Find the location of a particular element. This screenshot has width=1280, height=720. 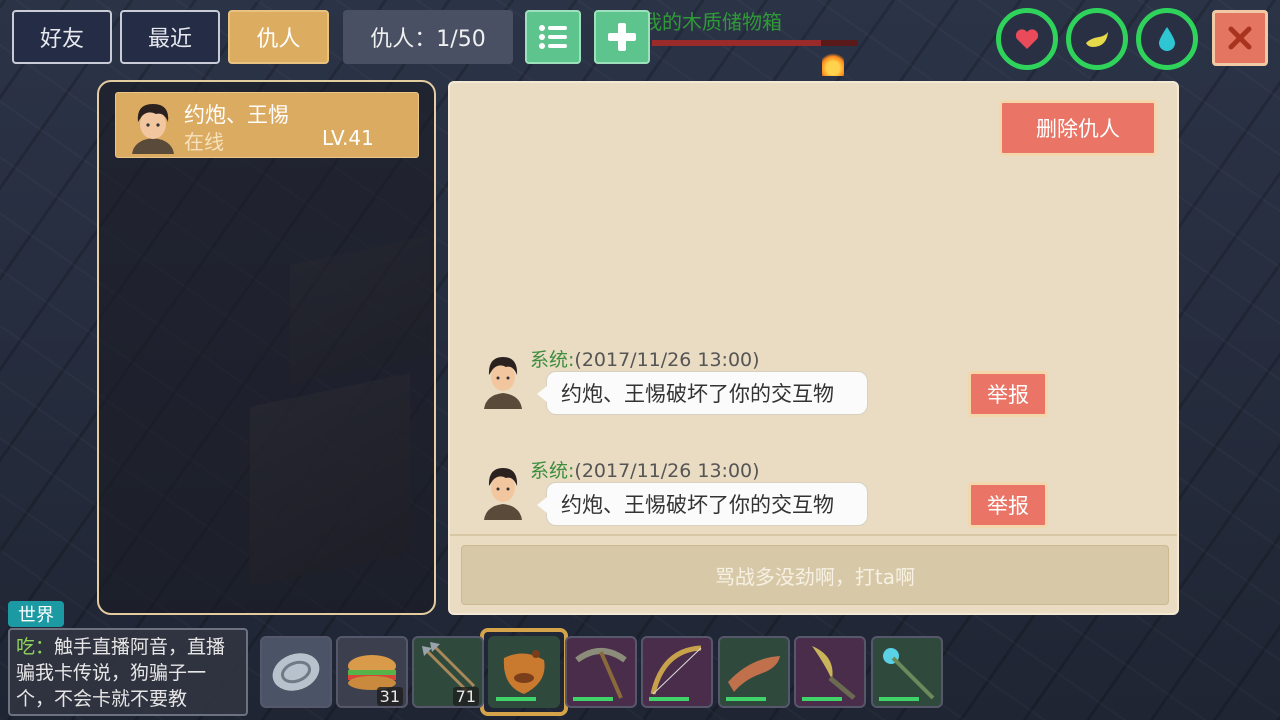

water-drop-icon is located at coordinates (1167, 39).